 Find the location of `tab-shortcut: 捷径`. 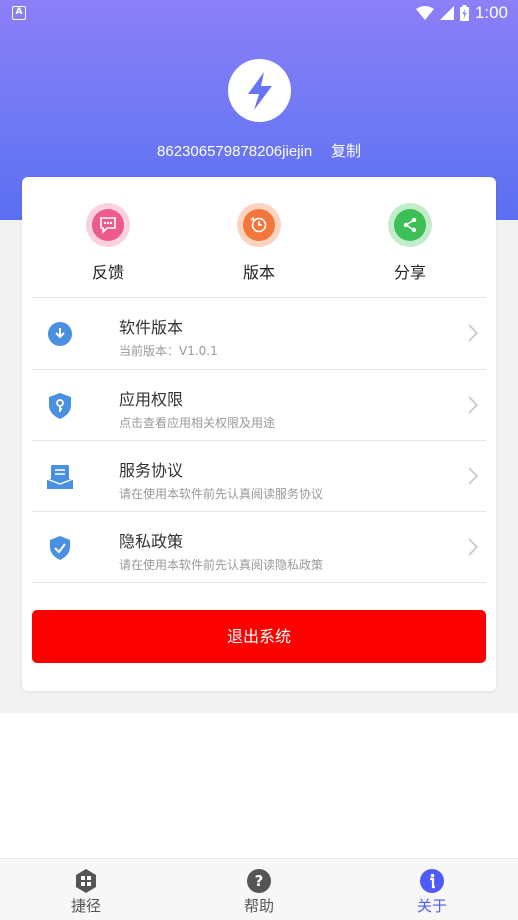

tab-shortcut: 捷径 is located at coordinates (86, 892).